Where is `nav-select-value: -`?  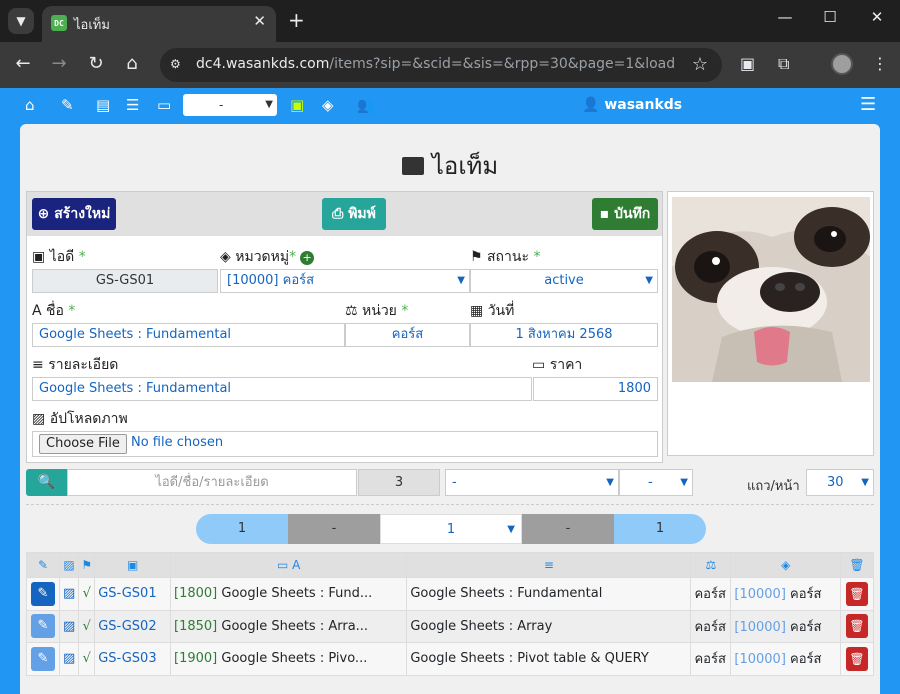 nav-select-value: - is located at coordinates (221, 105).